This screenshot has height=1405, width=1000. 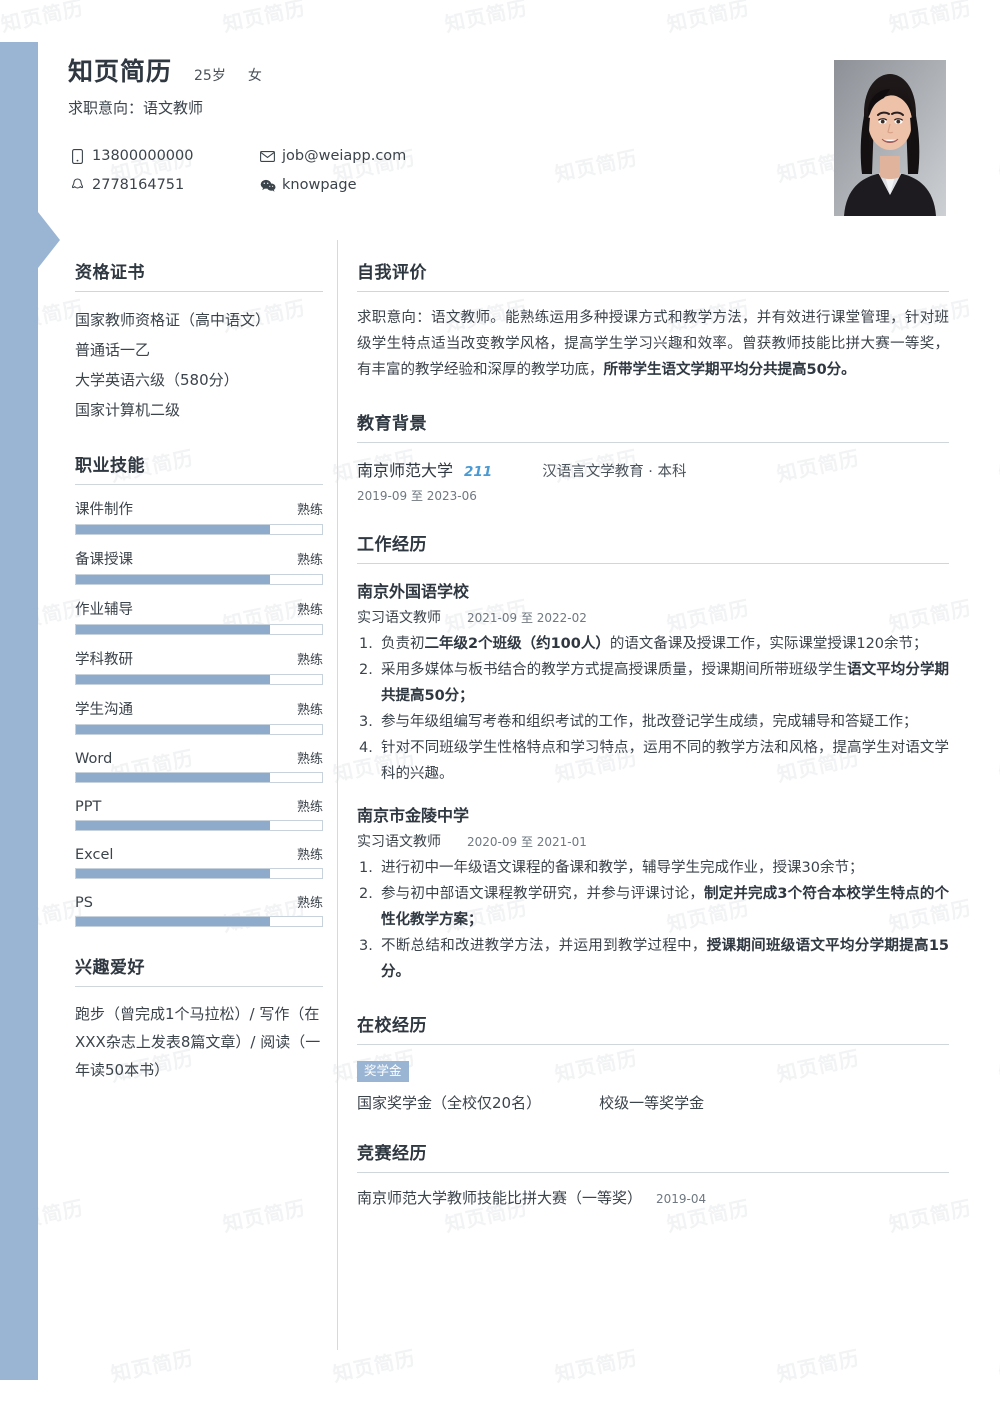 What do you see at coordinates (500, 1197) in the screenshot?
I see `competition-name: 南京师范大学教师技能比拼大赛（一等奖）` at bounding box center [500, 1197].